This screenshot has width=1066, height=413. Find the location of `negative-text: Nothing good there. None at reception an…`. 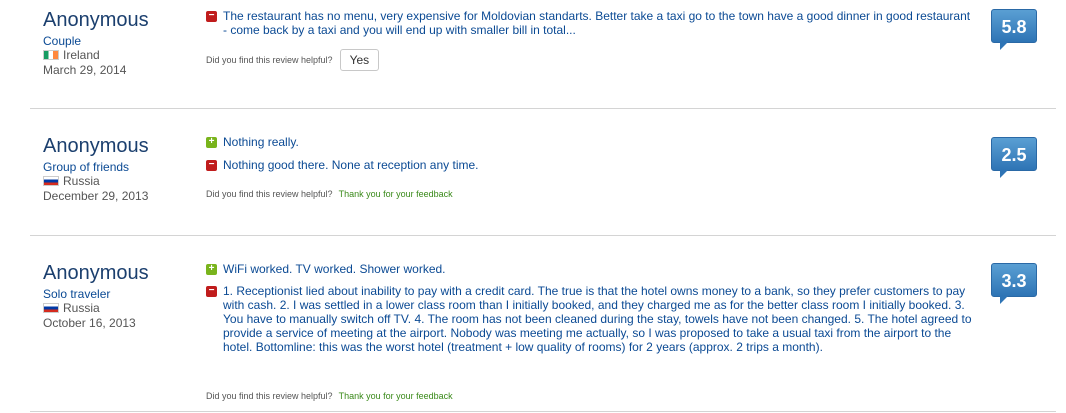

negative-text: Nothing good there. None at reception an… is located at coordinates (351, 165).